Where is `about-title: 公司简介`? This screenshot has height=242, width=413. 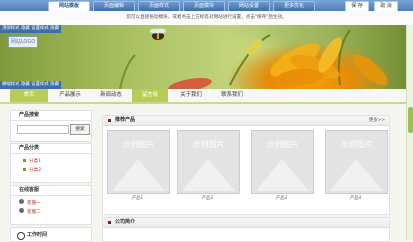
about-title: 公司简介 is located at coordinates (125, 222).